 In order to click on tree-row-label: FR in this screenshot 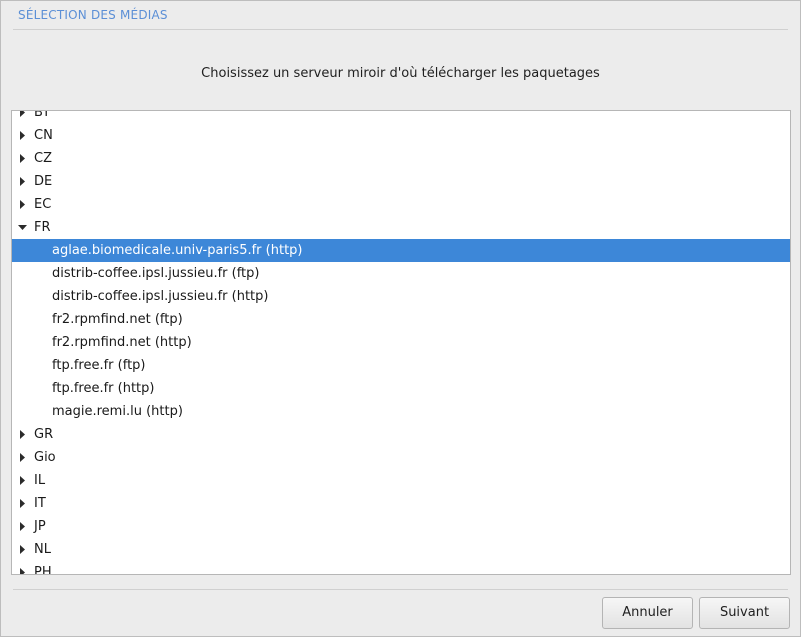, I will do `click(42, 227)`.